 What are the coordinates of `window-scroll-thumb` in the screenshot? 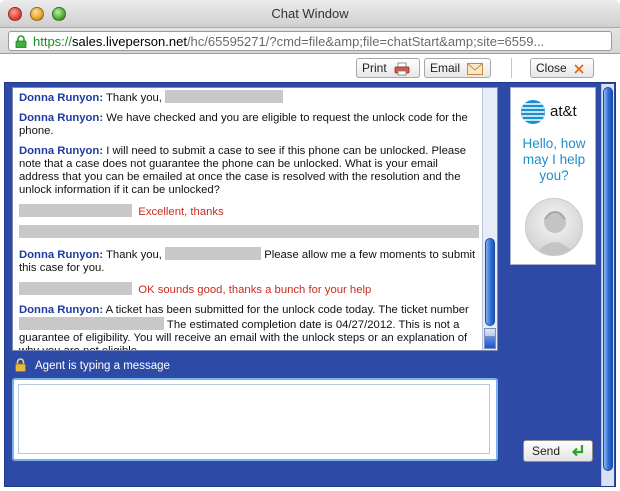 It's located at (608, 279).